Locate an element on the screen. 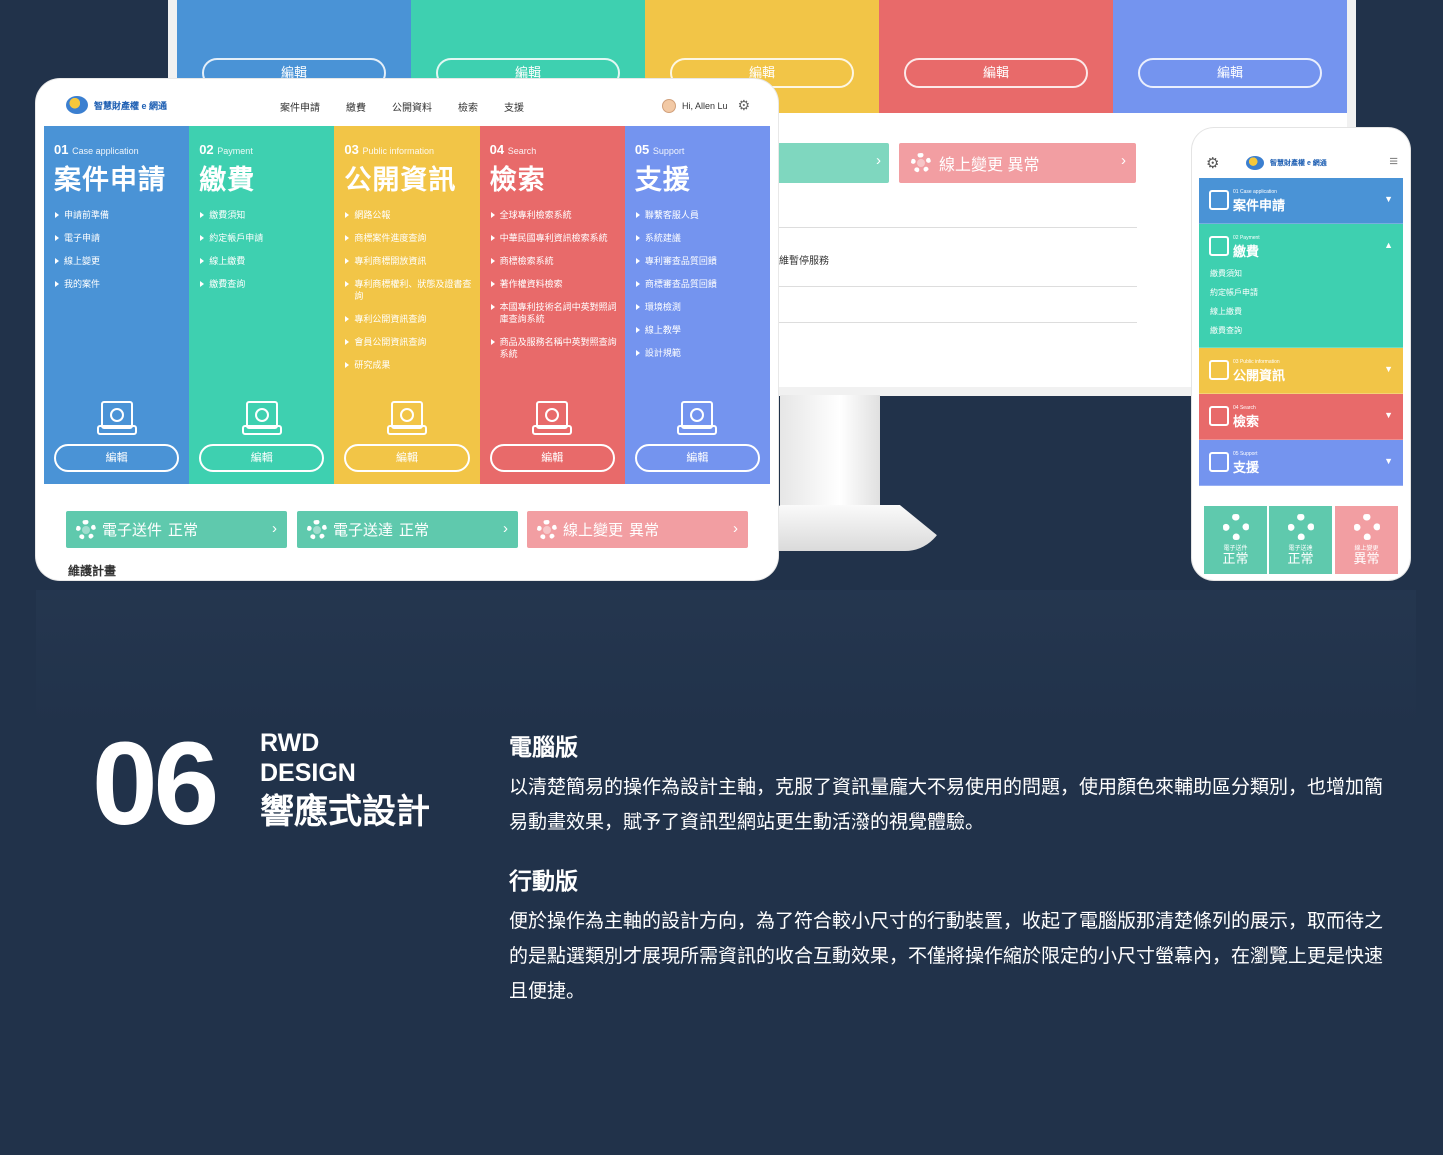 The image size is (1443, 1155). monitor-status-online-change: 線上變更 異常 › is located at coordinates (1017, 163).